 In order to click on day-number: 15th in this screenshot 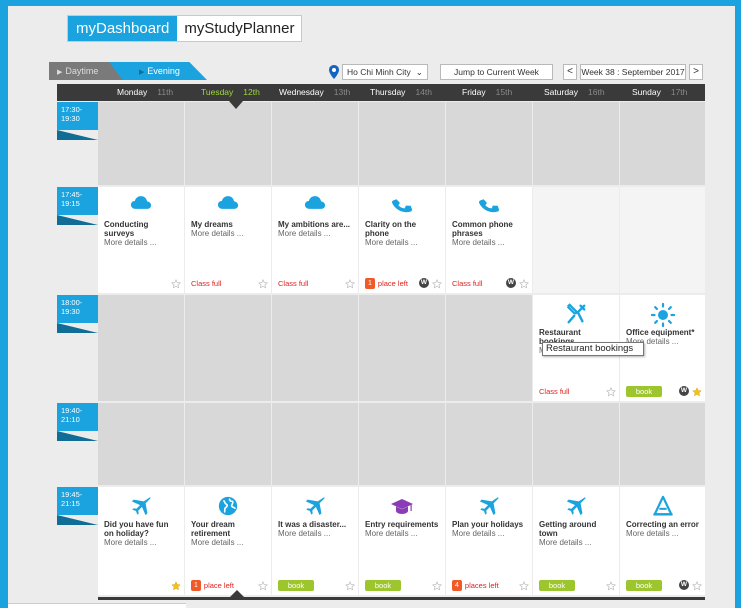, I will do `click(504, 92)`.